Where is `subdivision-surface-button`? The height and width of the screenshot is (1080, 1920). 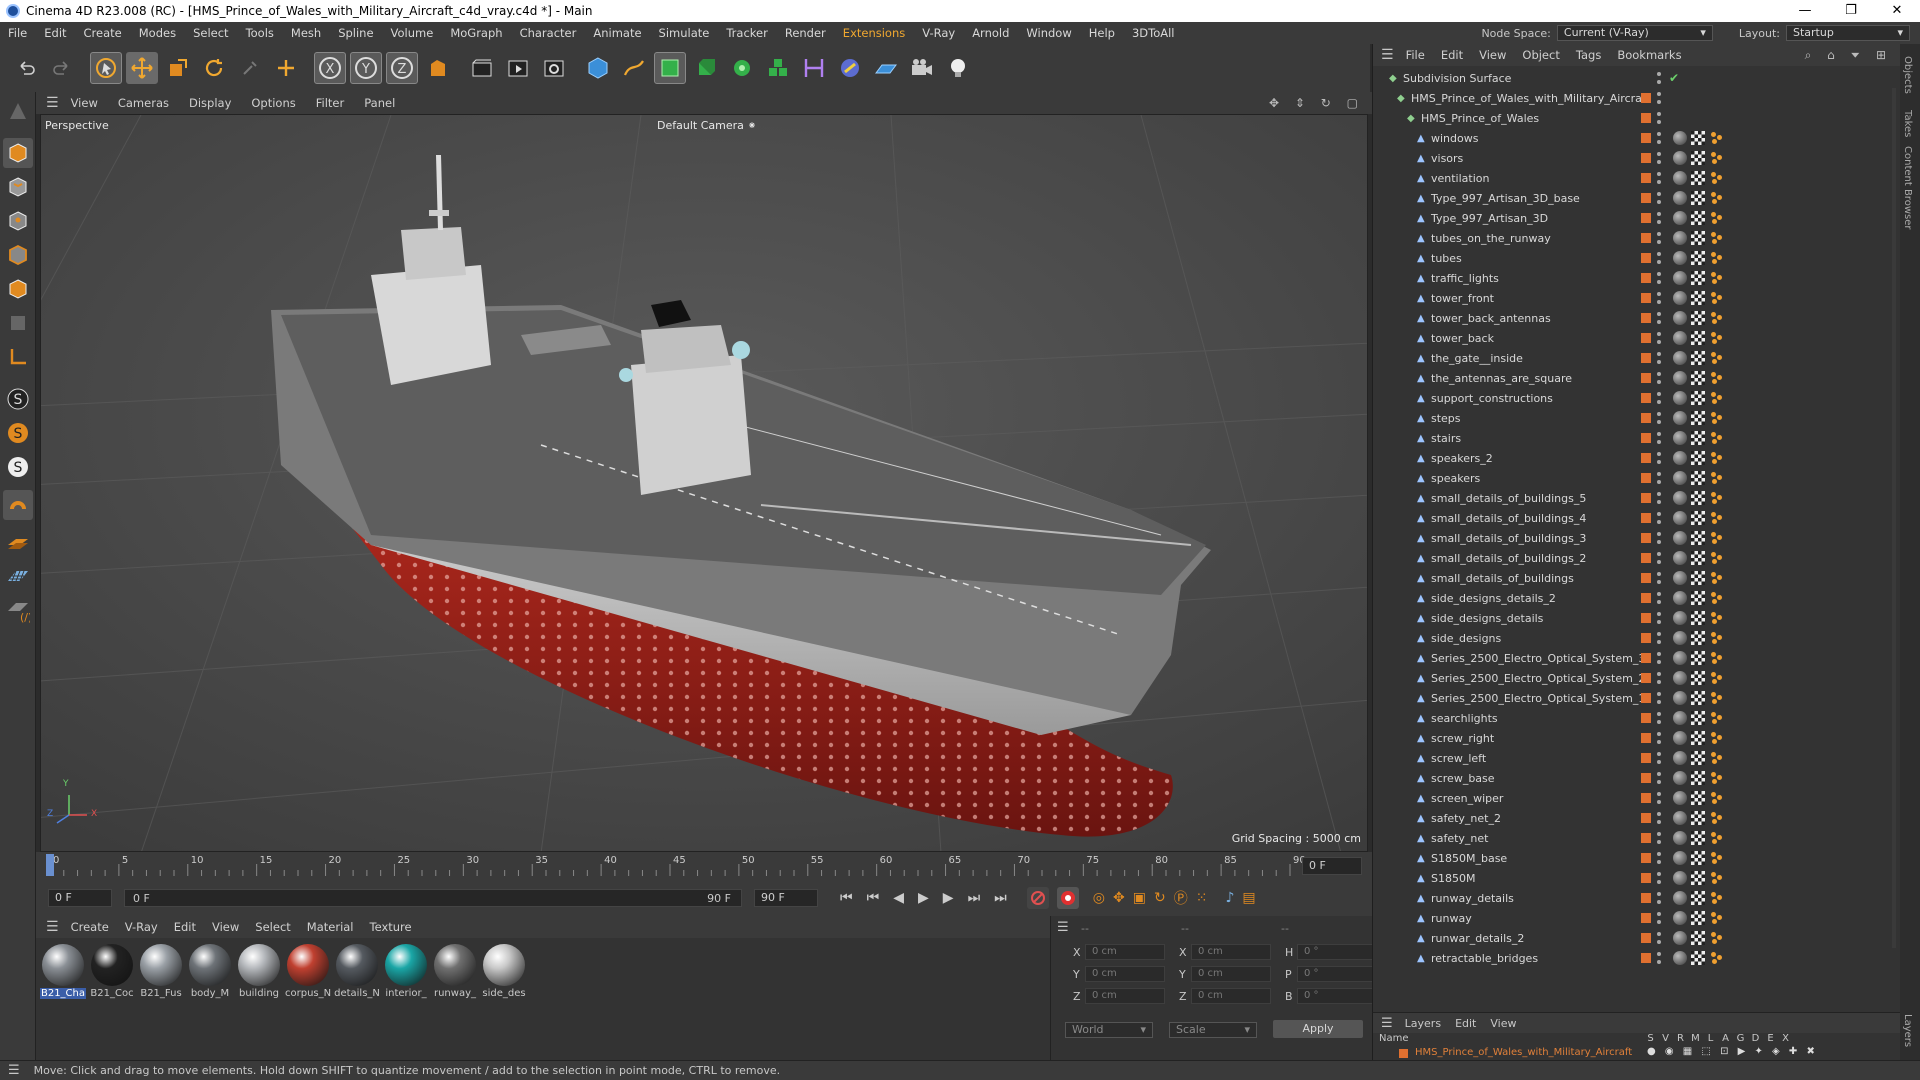 subdivision-surface-button is located at coordinates (670, 68).